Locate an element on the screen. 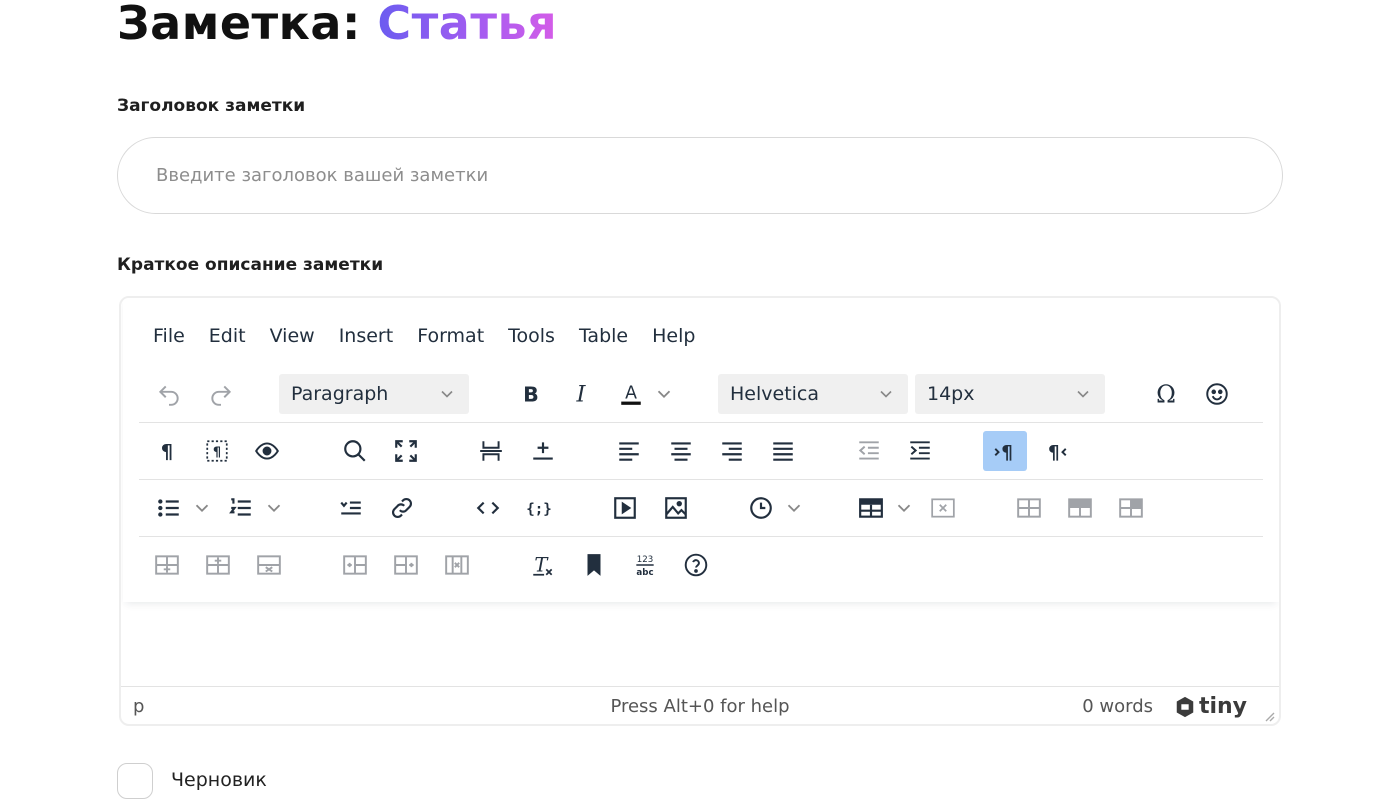 This screenshot has width=1400, height=800. numbered-list-icon is located at coordinates (240, 507).